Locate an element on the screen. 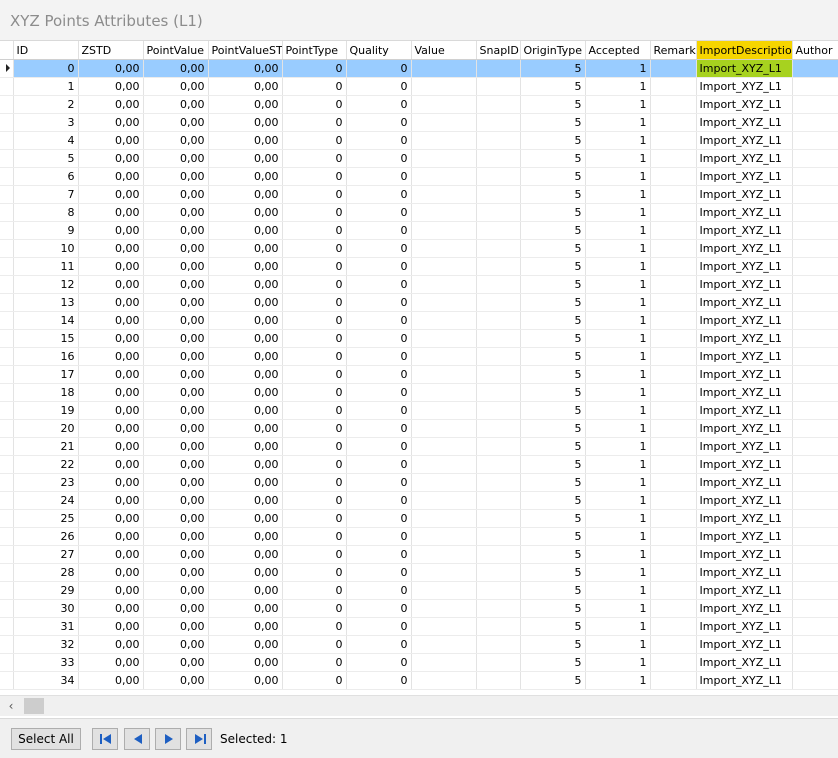 The height and width of the screenshot is (758, 838). table-row: 11 0,00 0,00 0,00 0 0 5 1 Import_XYZ_L1 is located at coordinates (419, 266).